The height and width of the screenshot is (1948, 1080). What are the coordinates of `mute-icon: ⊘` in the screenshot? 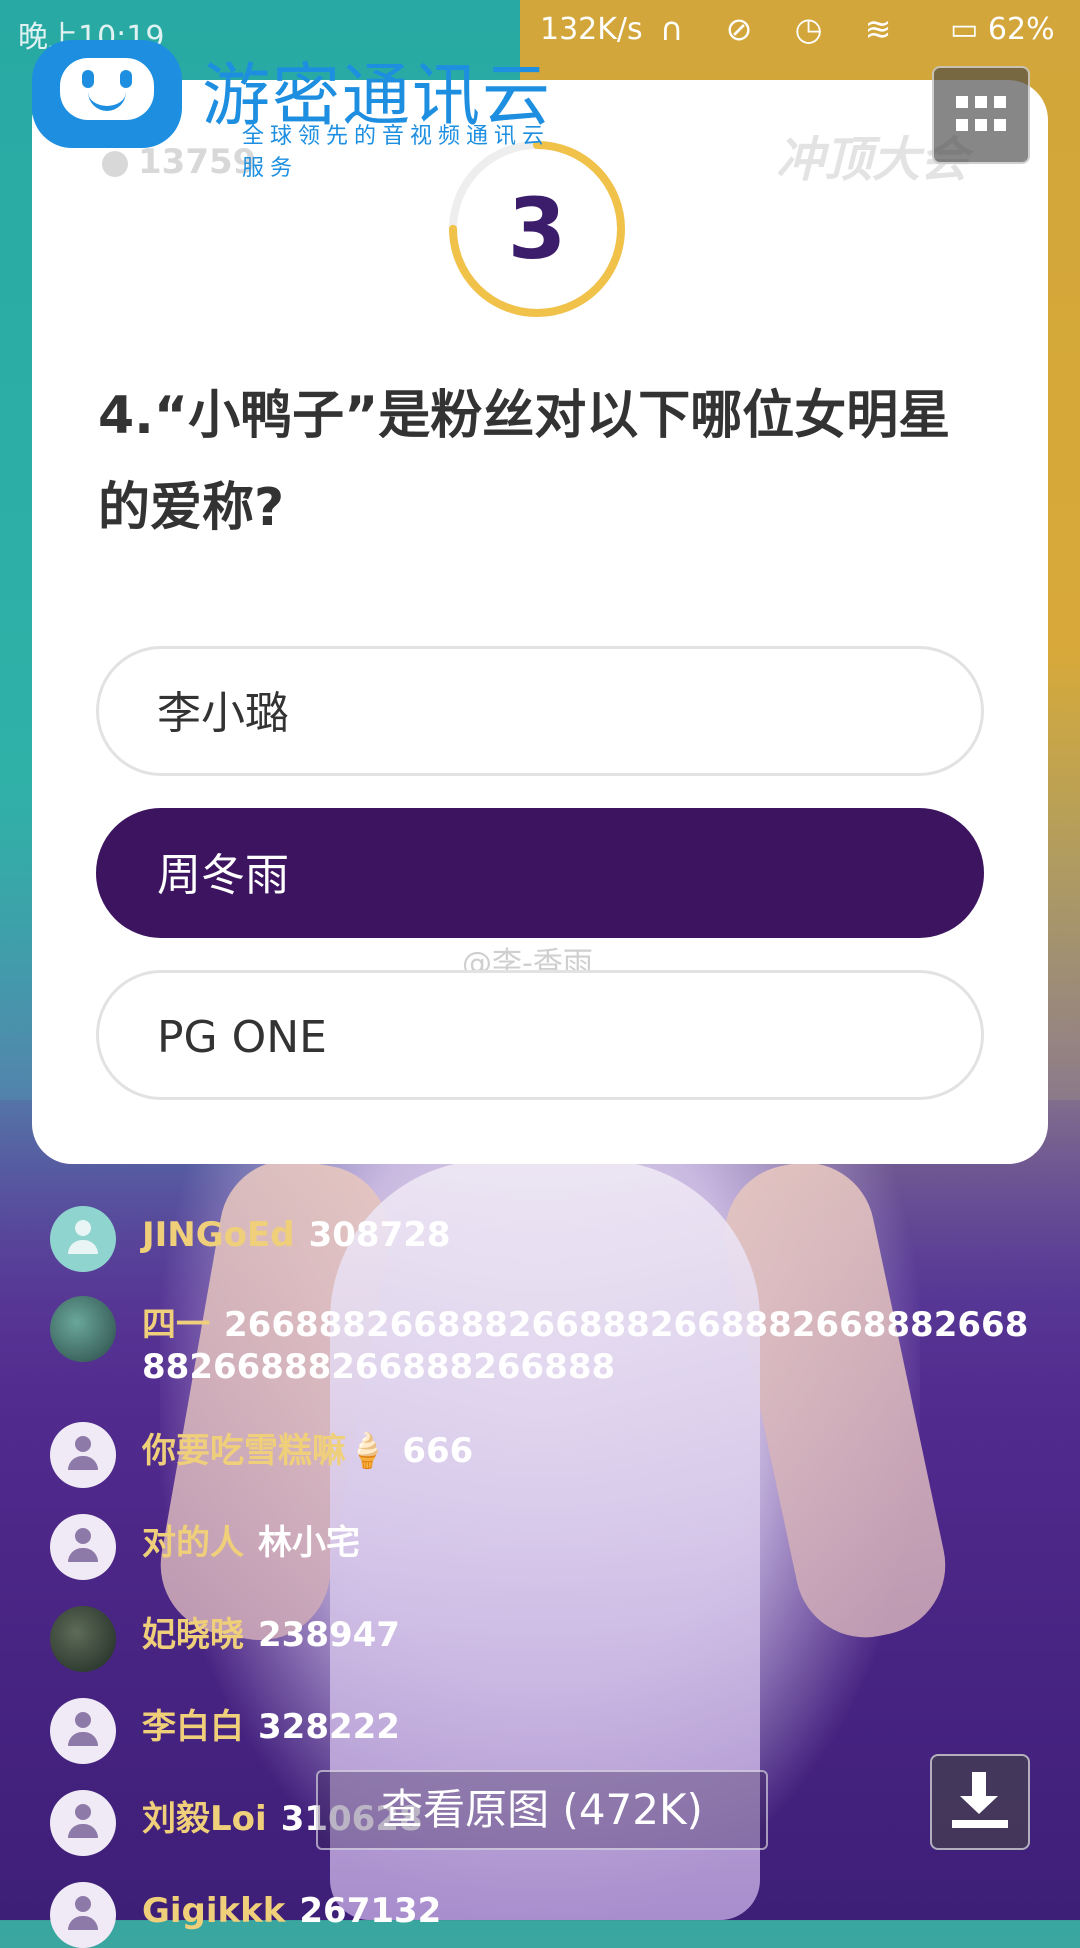 It's located at (747, 29).